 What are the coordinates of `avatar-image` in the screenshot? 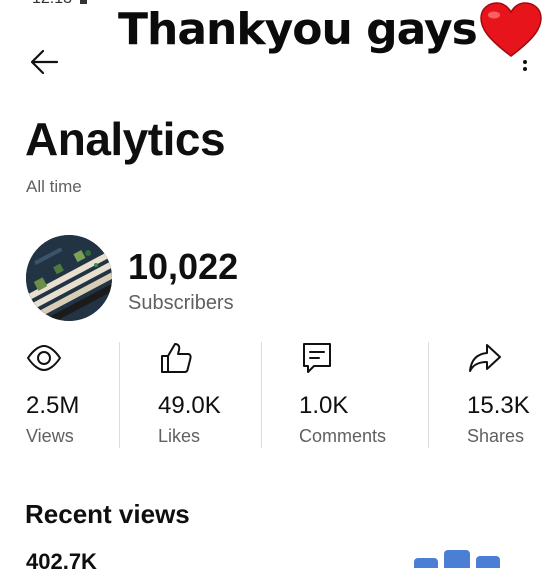 It's located at (69, 278).